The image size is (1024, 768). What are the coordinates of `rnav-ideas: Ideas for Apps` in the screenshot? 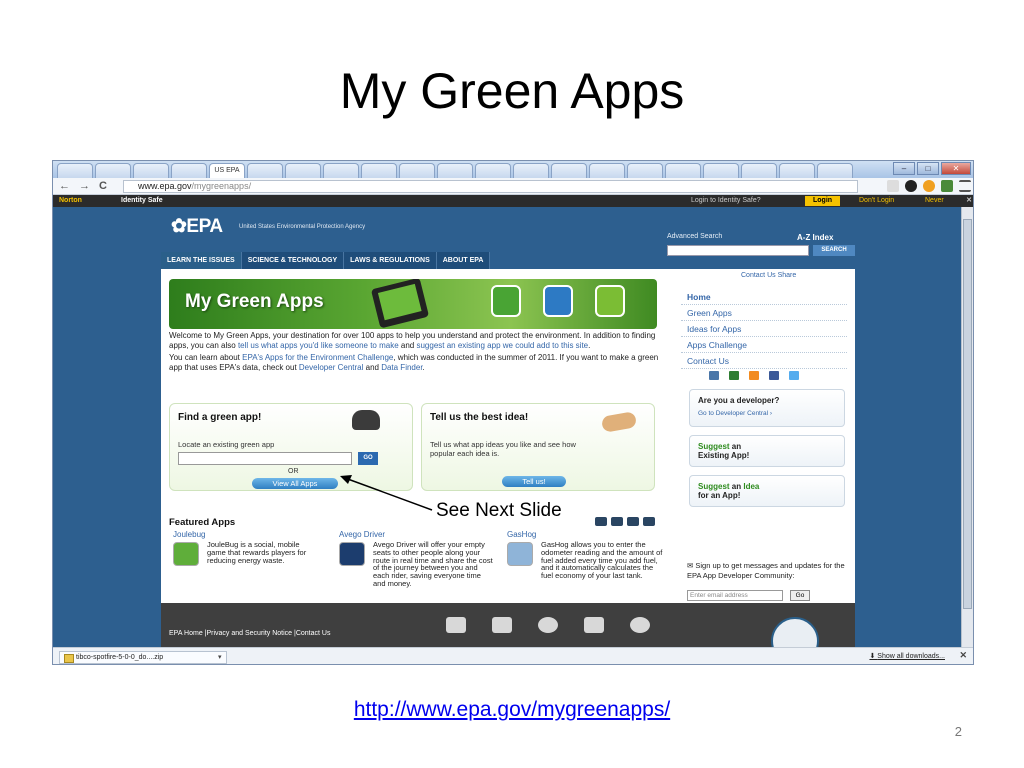 It's located at (764, 329).